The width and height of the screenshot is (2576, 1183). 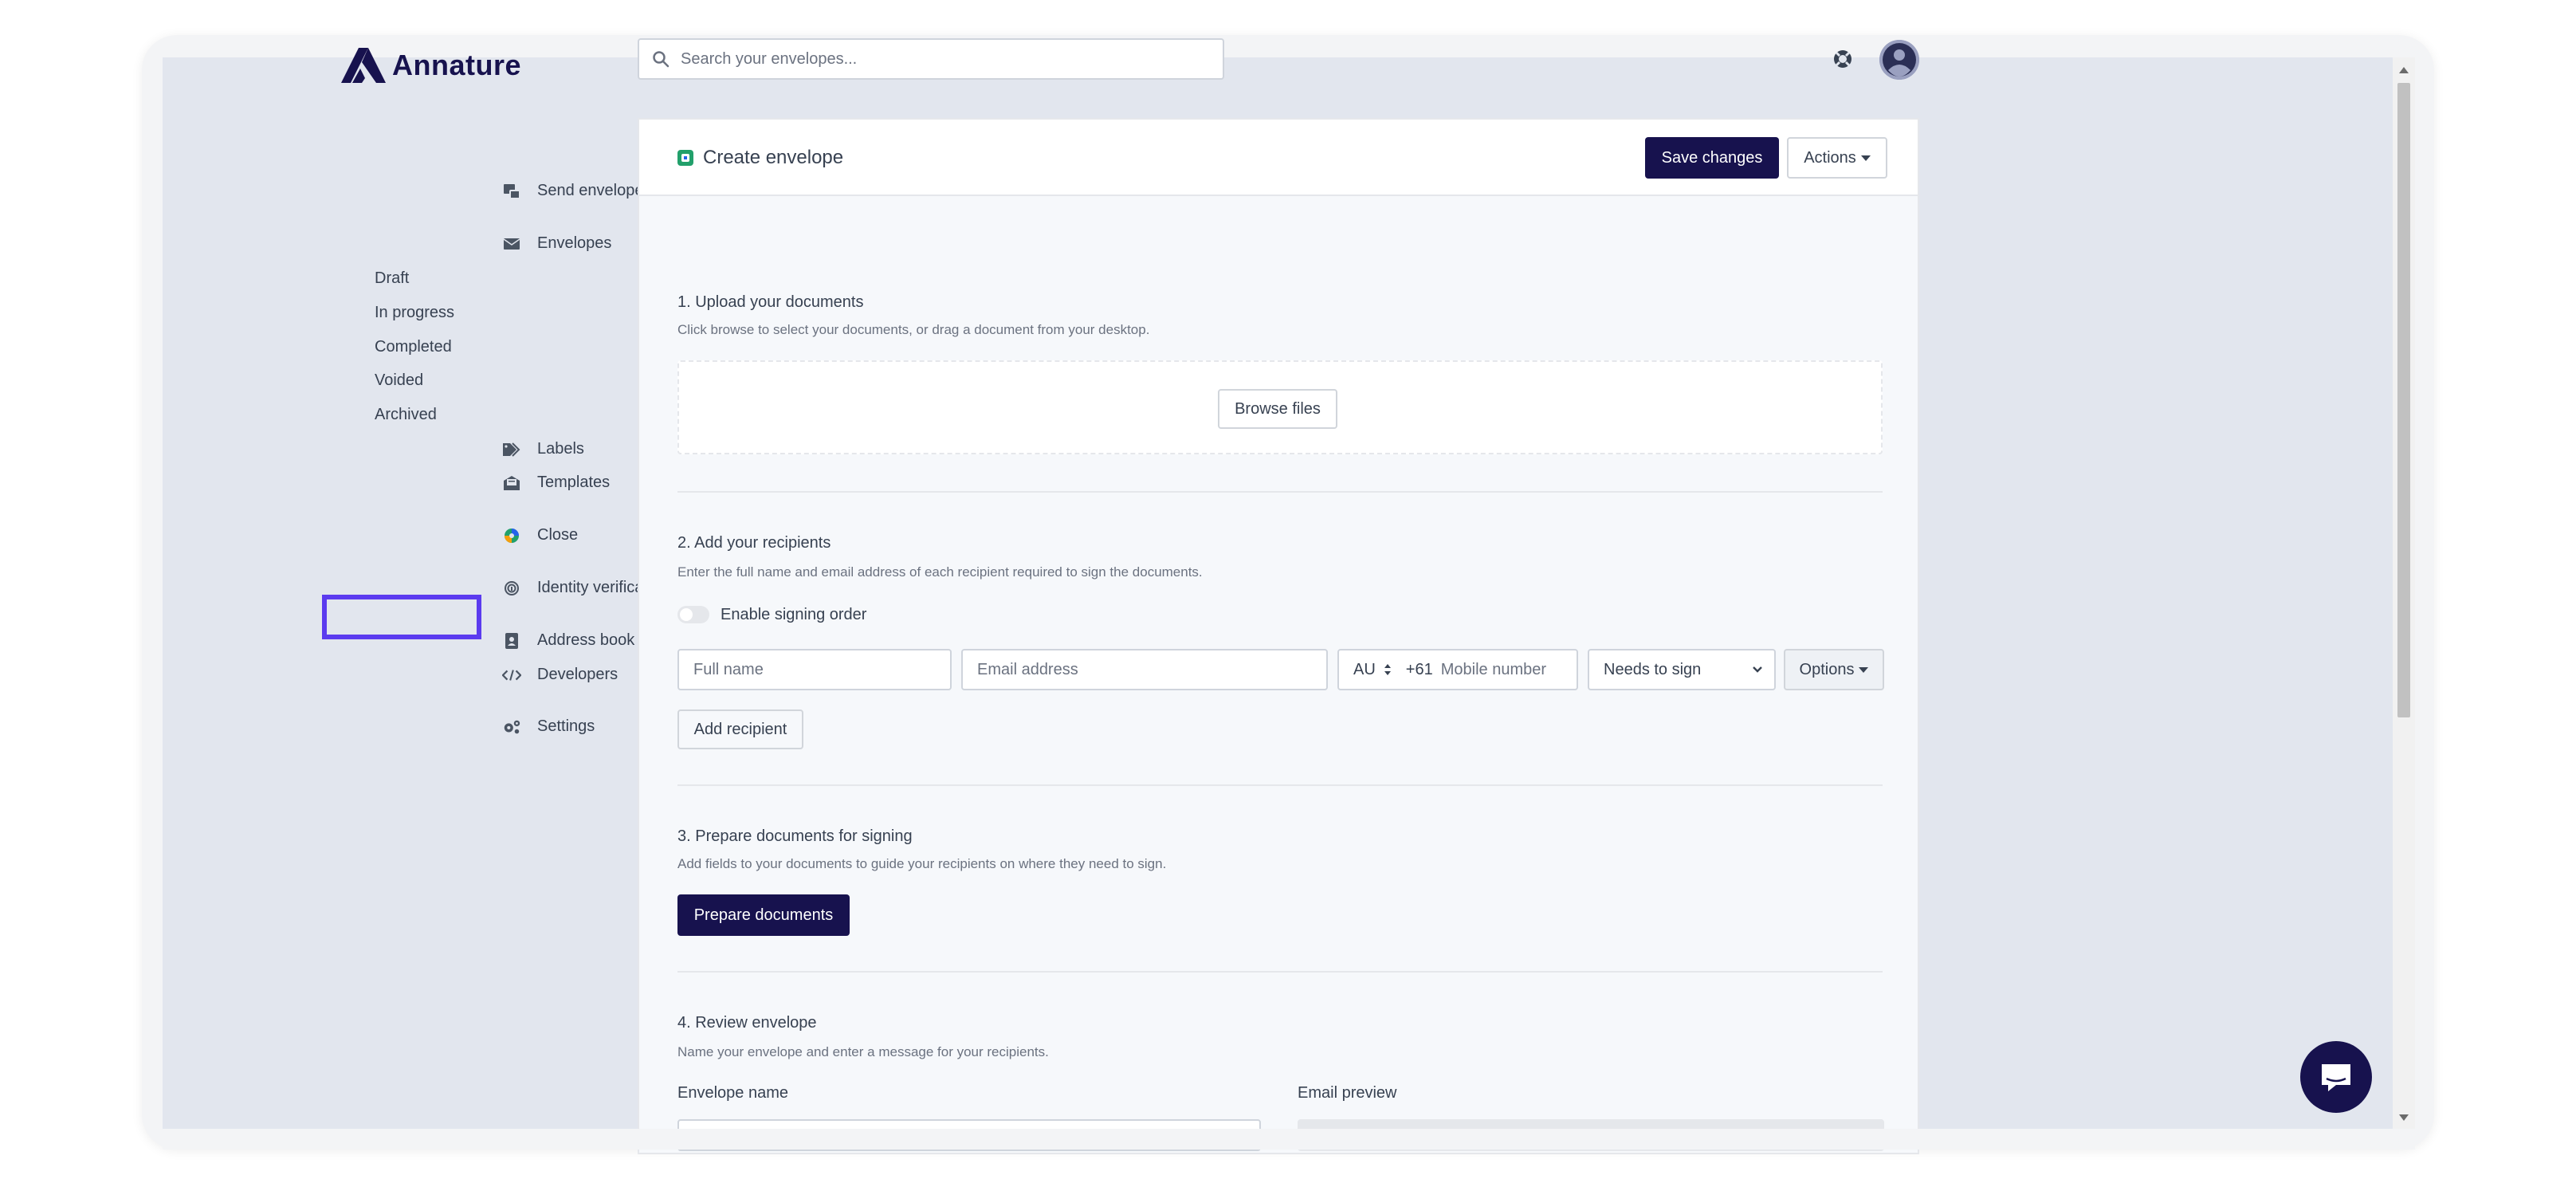 I want to click on code-icon, so click(x=512, y=675).